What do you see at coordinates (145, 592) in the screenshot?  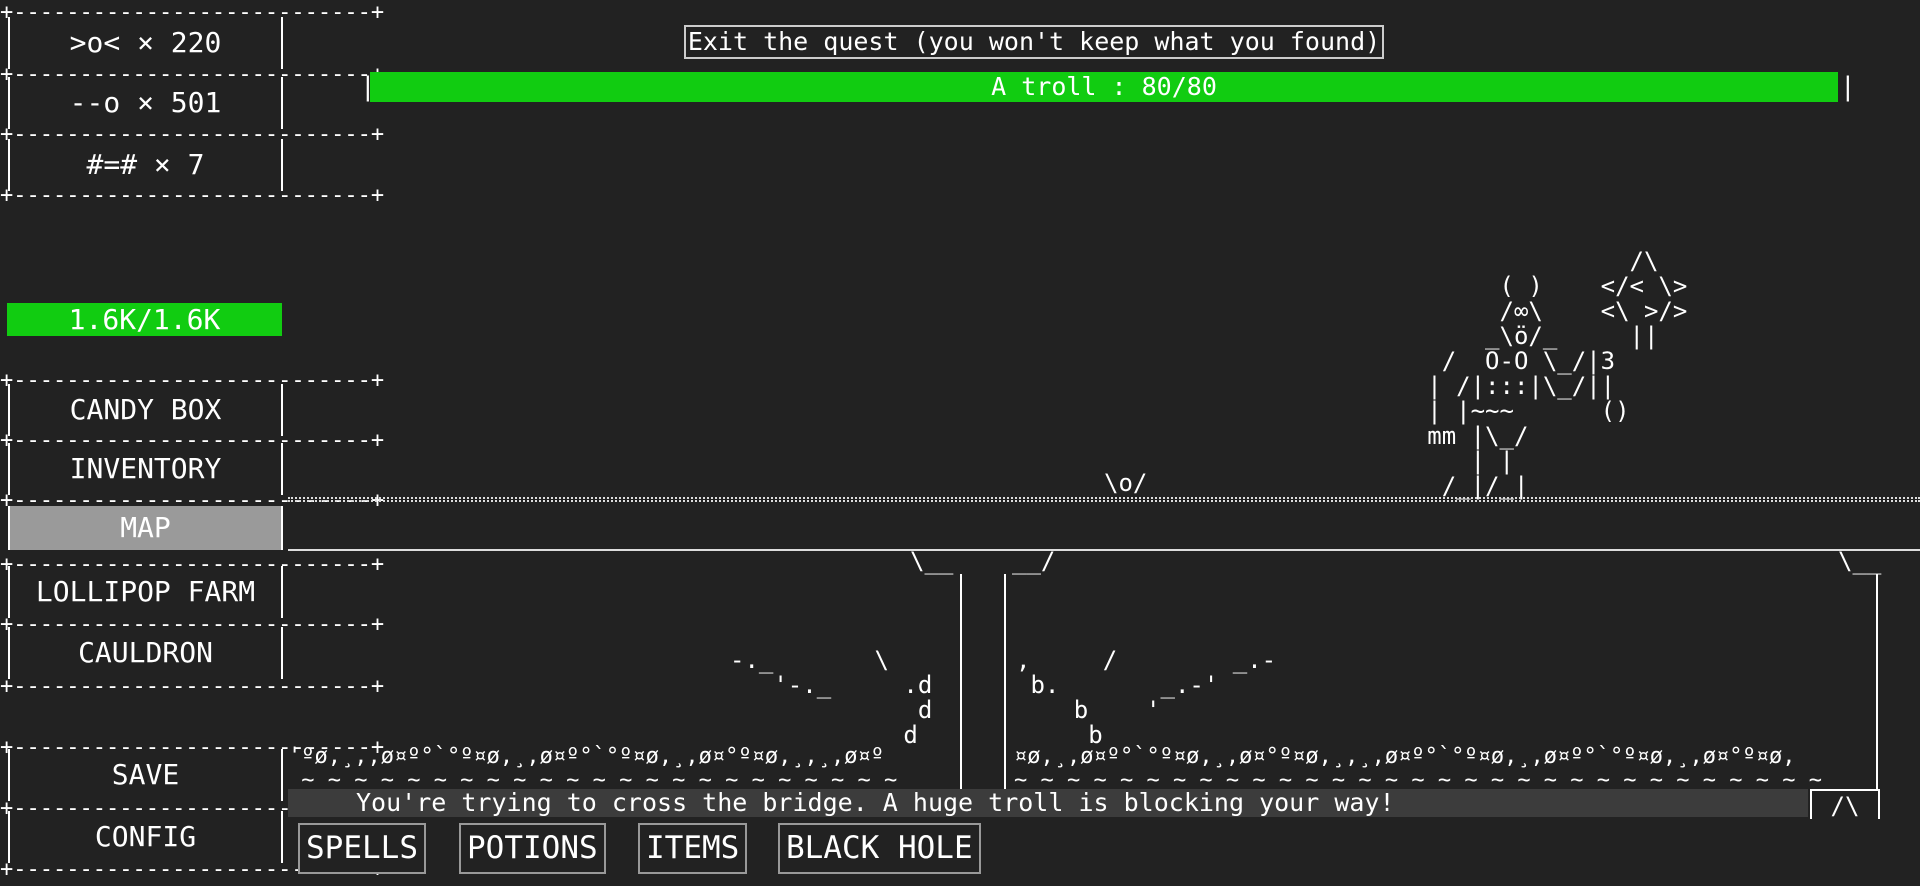 I see `nav-lollipop-farm: LOLLIPOP FARM` at bounding box center [145, 592].